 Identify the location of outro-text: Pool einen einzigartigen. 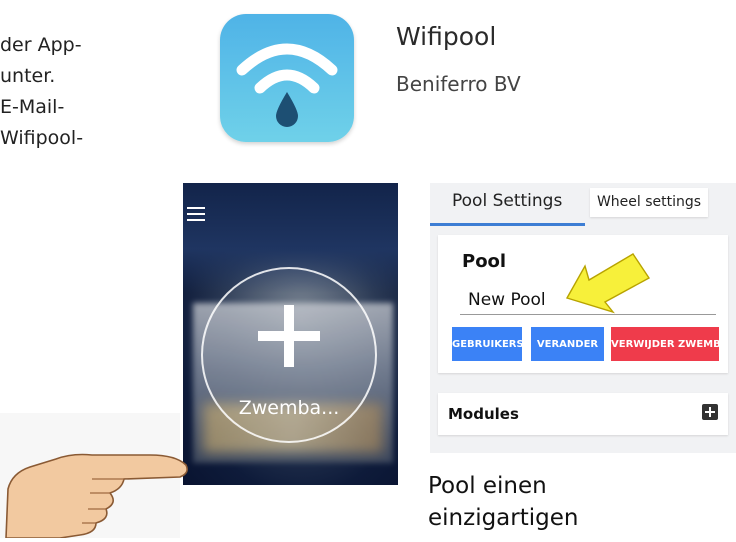
(503, 502).